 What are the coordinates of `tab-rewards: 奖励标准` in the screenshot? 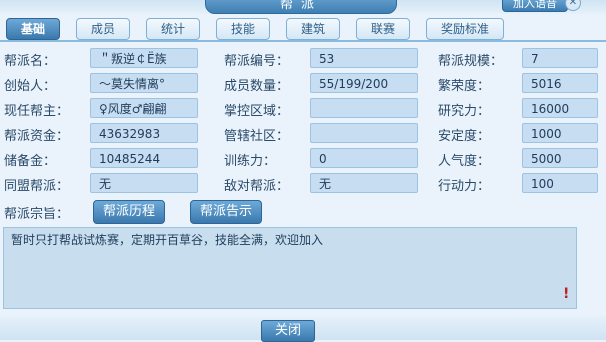 It's located at (465, 29).